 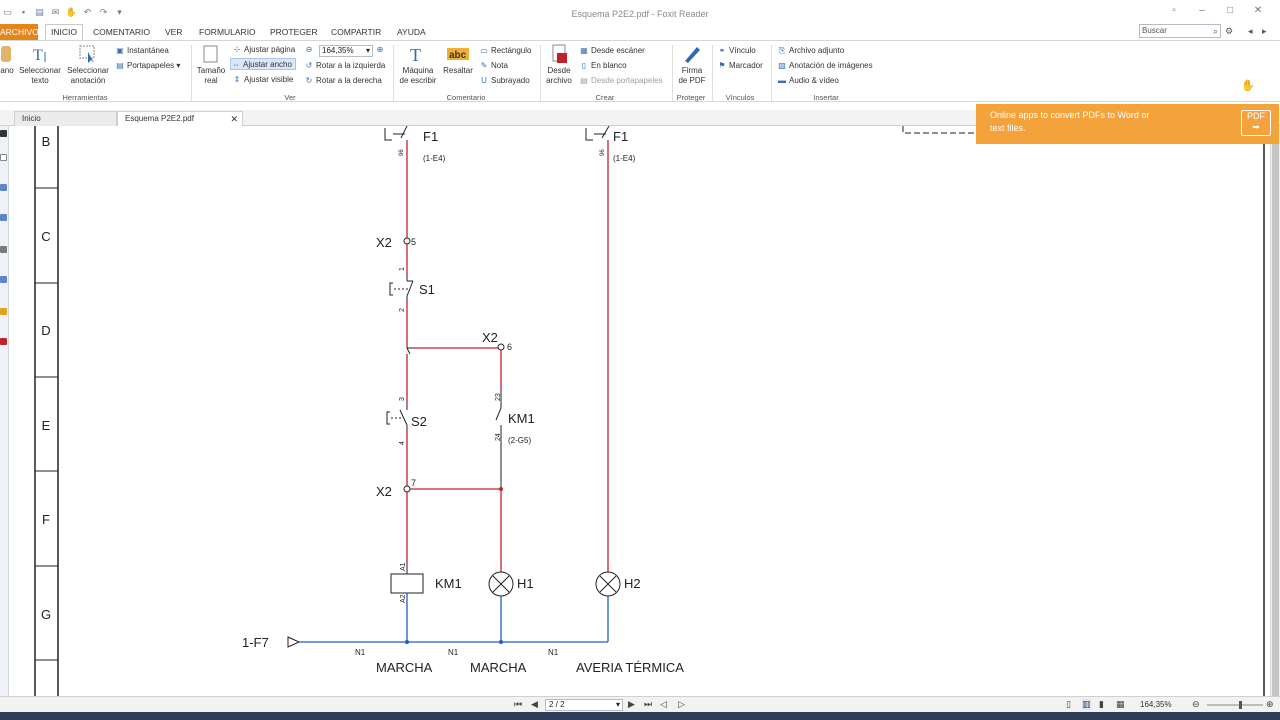 I want to click on from-file-button: Desde archivo, so click(x=559, y=65).